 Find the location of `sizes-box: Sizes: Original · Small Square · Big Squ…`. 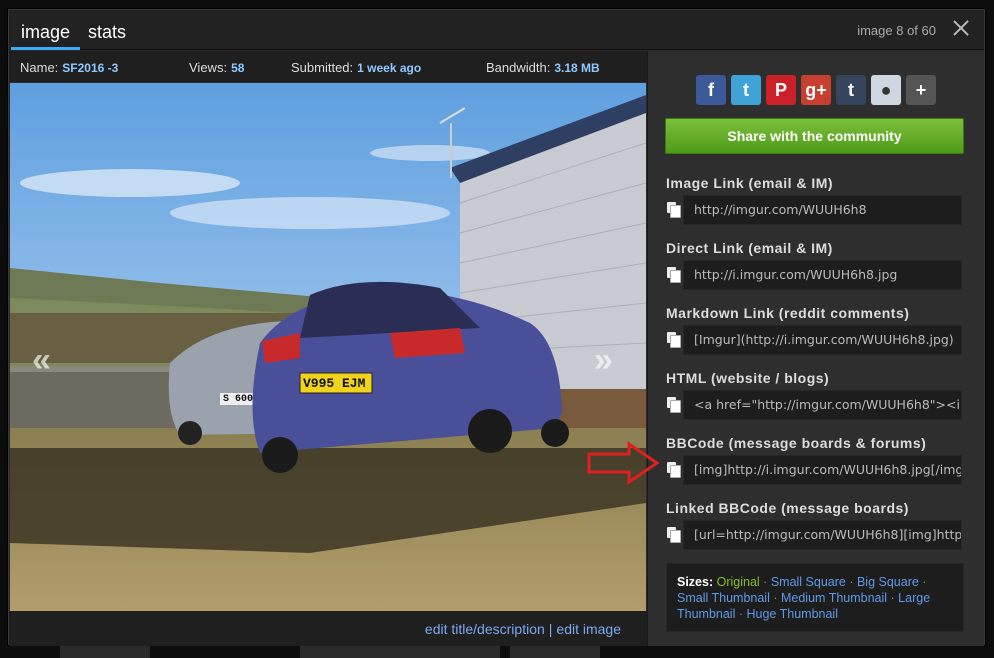

sizes-box: Sizes: Original · Small Square · Big Squ… is located at coordinates (815, 597).